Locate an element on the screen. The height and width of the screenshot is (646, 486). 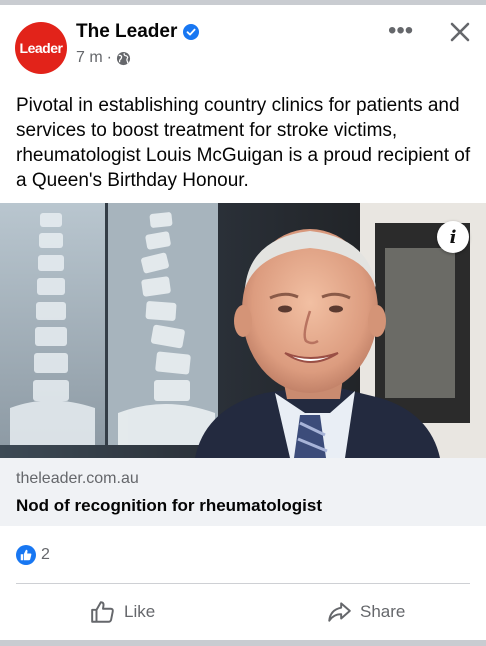
reaction-summary: 2 is located at coordinates (33, 555).